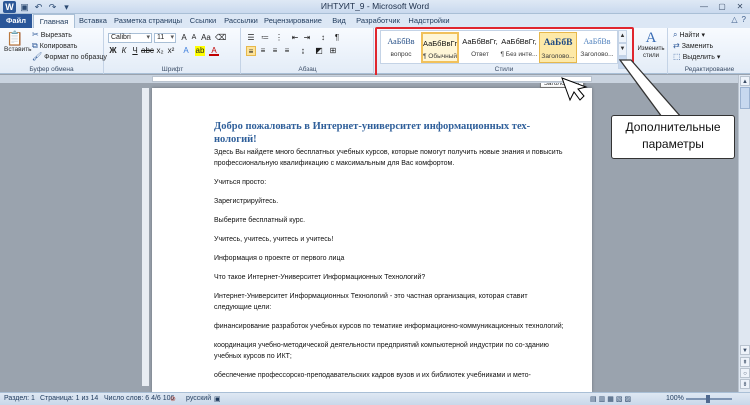 The image size is (750, 405). What do you see at coordinates (745, 81) in the screenshot?
I see `scroll-up-icon: ▲` at bounding box center [745, 81].